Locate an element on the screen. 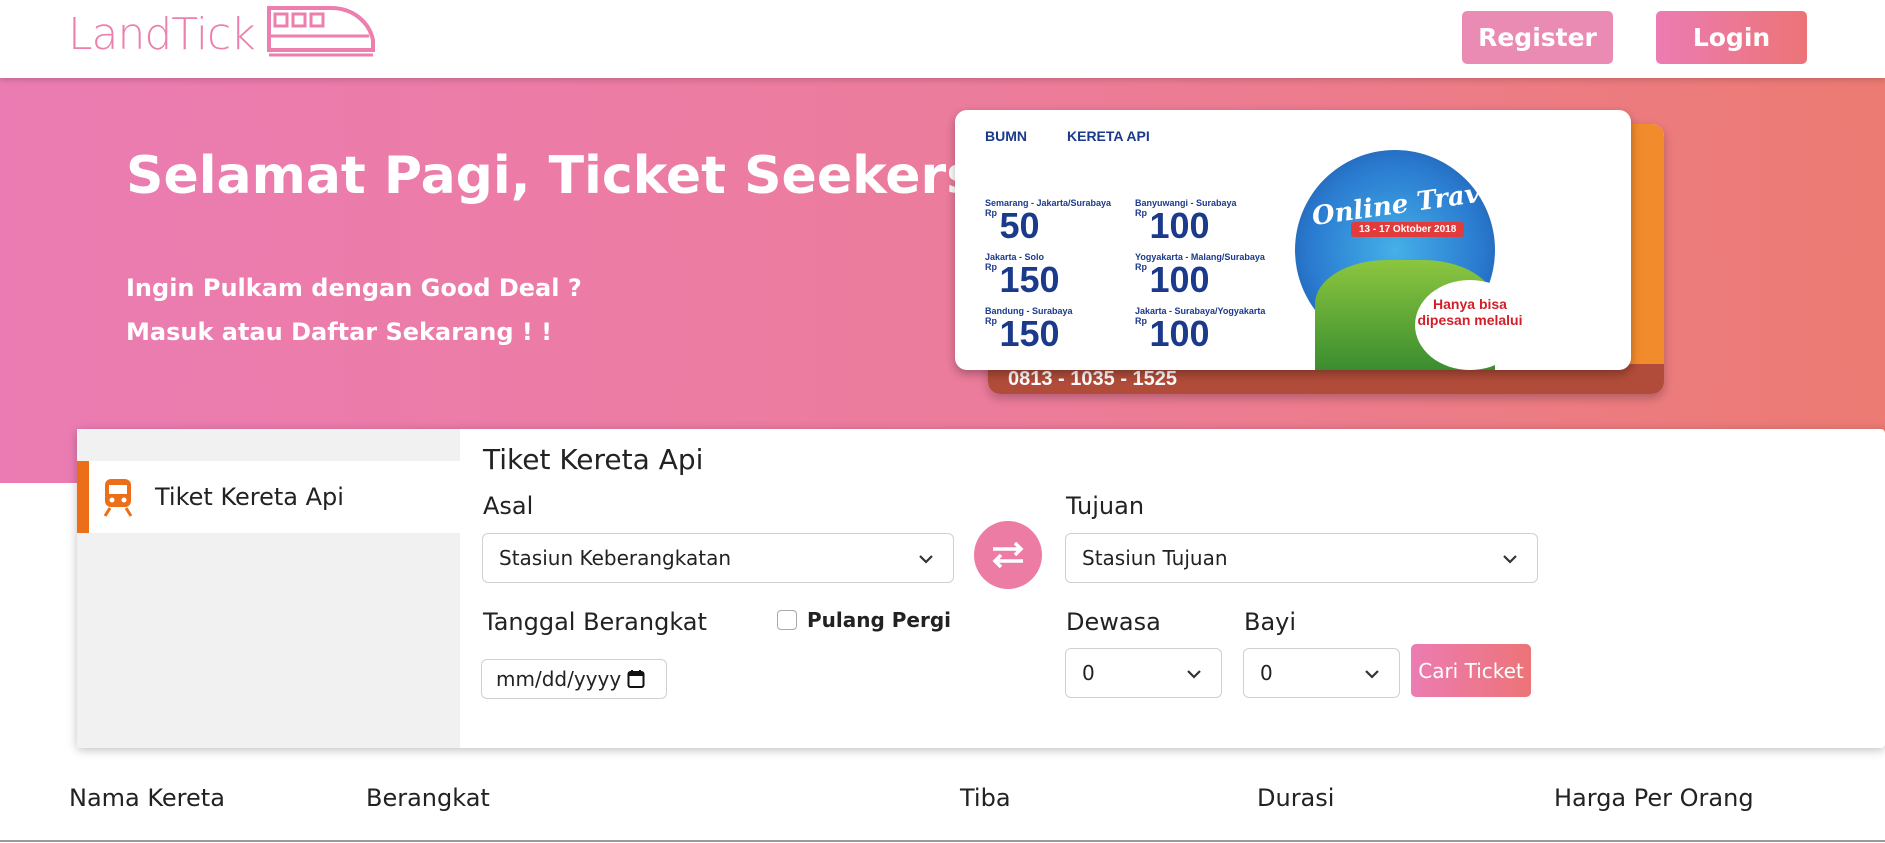 The image size is (1885, 843). register-button: Register is located at coordinates (1537, 37).